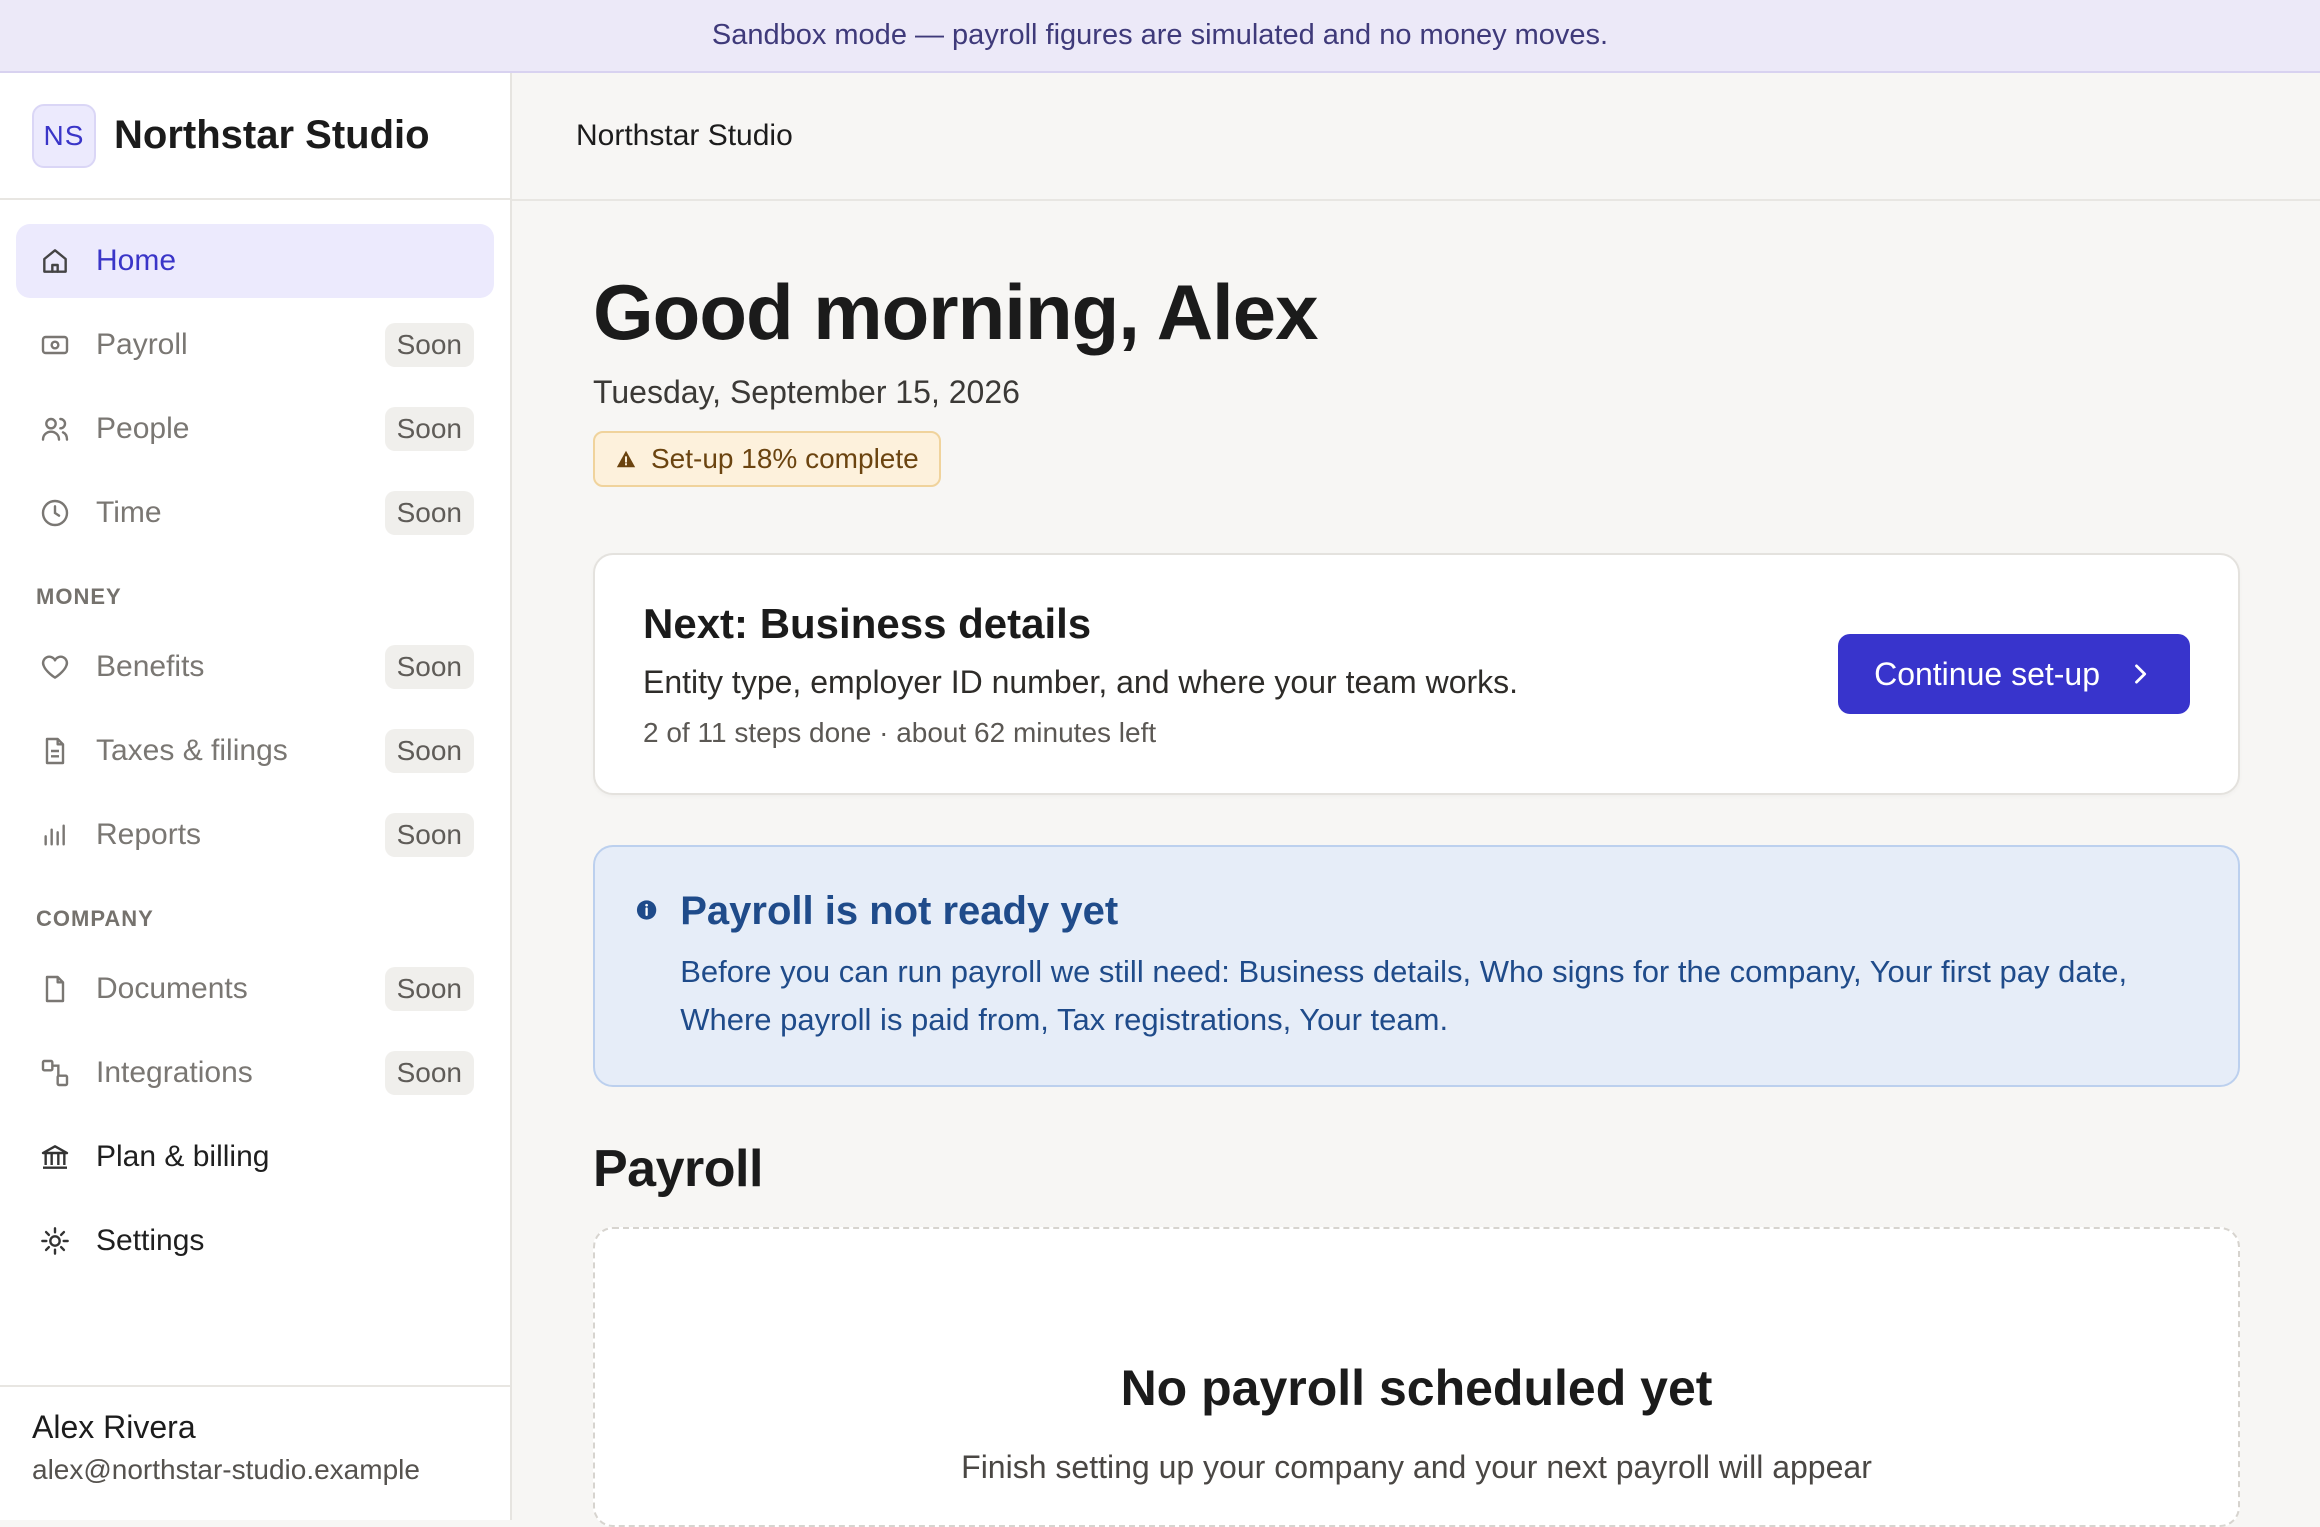  What do you see at coordinates (95, 918) in the screenshot?
I see `section-label-company: COMPANY` at bounding box center [95, 918].